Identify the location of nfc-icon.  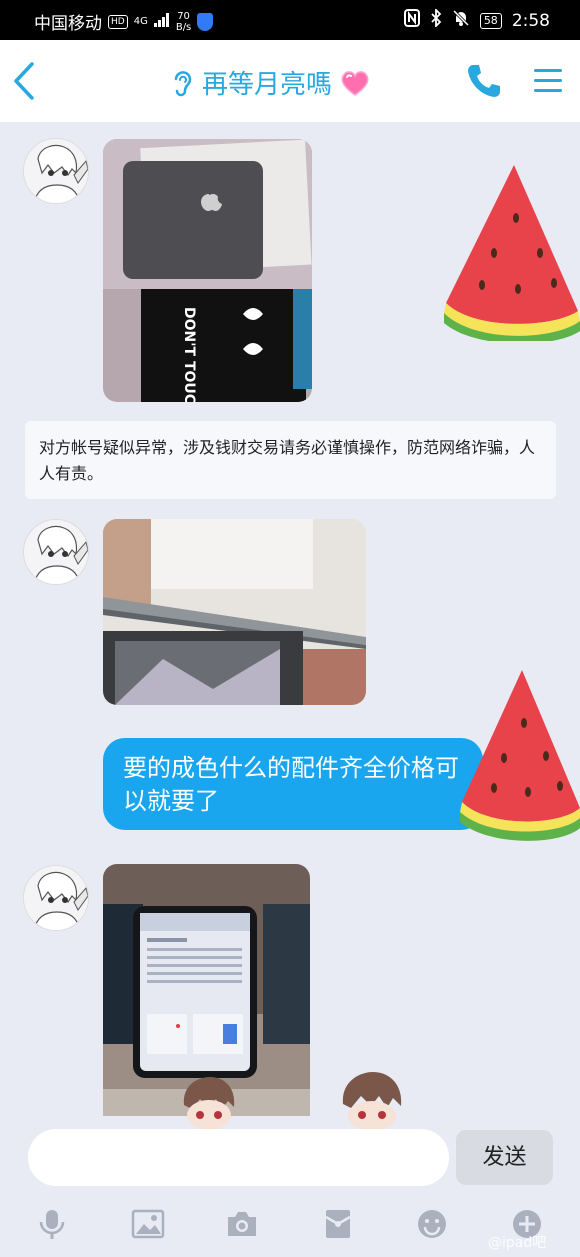
(411, 20).